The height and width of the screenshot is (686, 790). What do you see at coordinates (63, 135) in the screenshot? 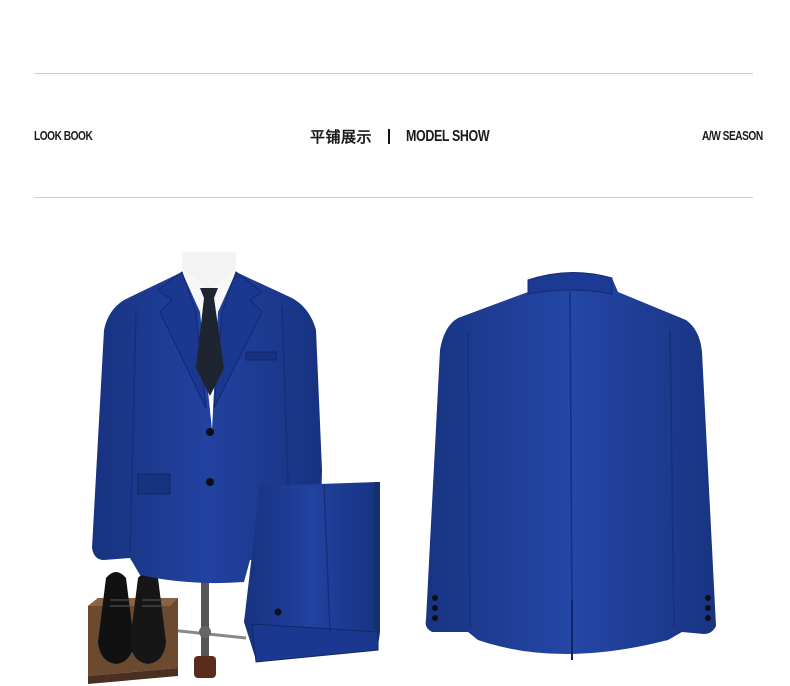
I see `look-book-label: LOOK BOOK` at bounding box center [63, 135].